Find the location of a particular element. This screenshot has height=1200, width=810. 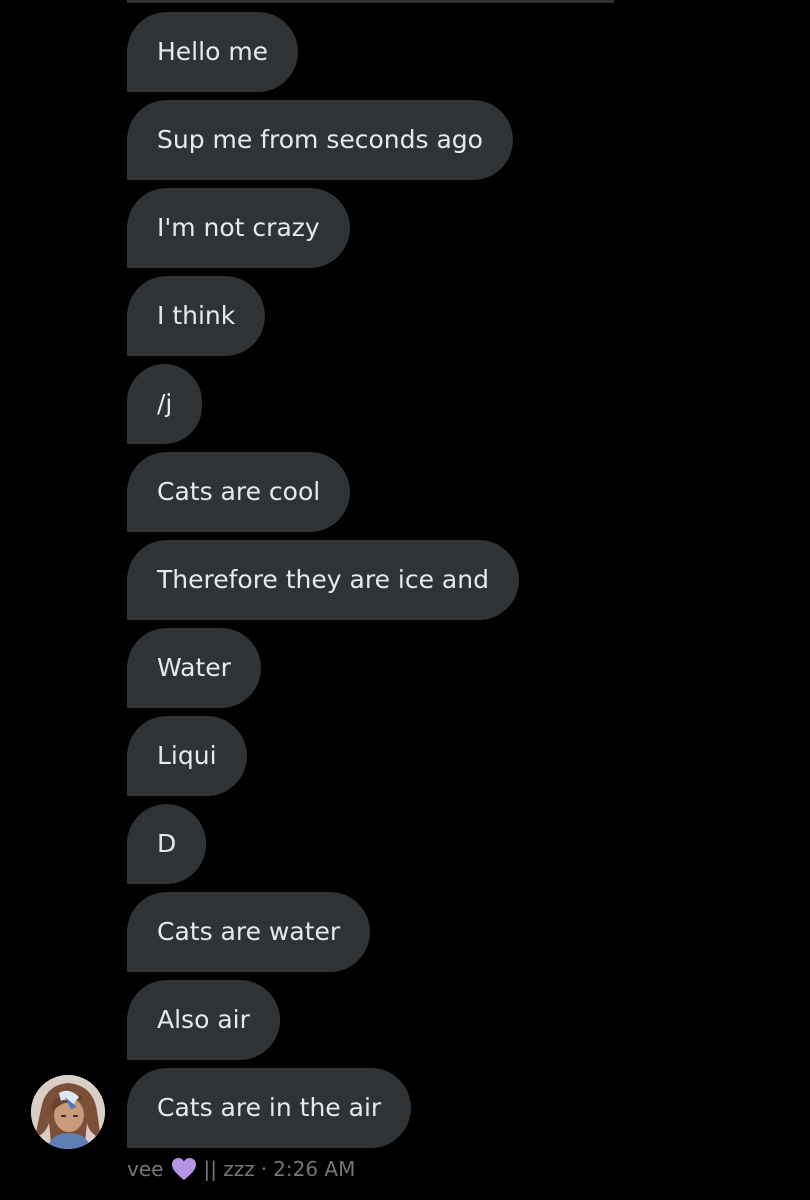

divider-line is located at coordinates (370, 1).